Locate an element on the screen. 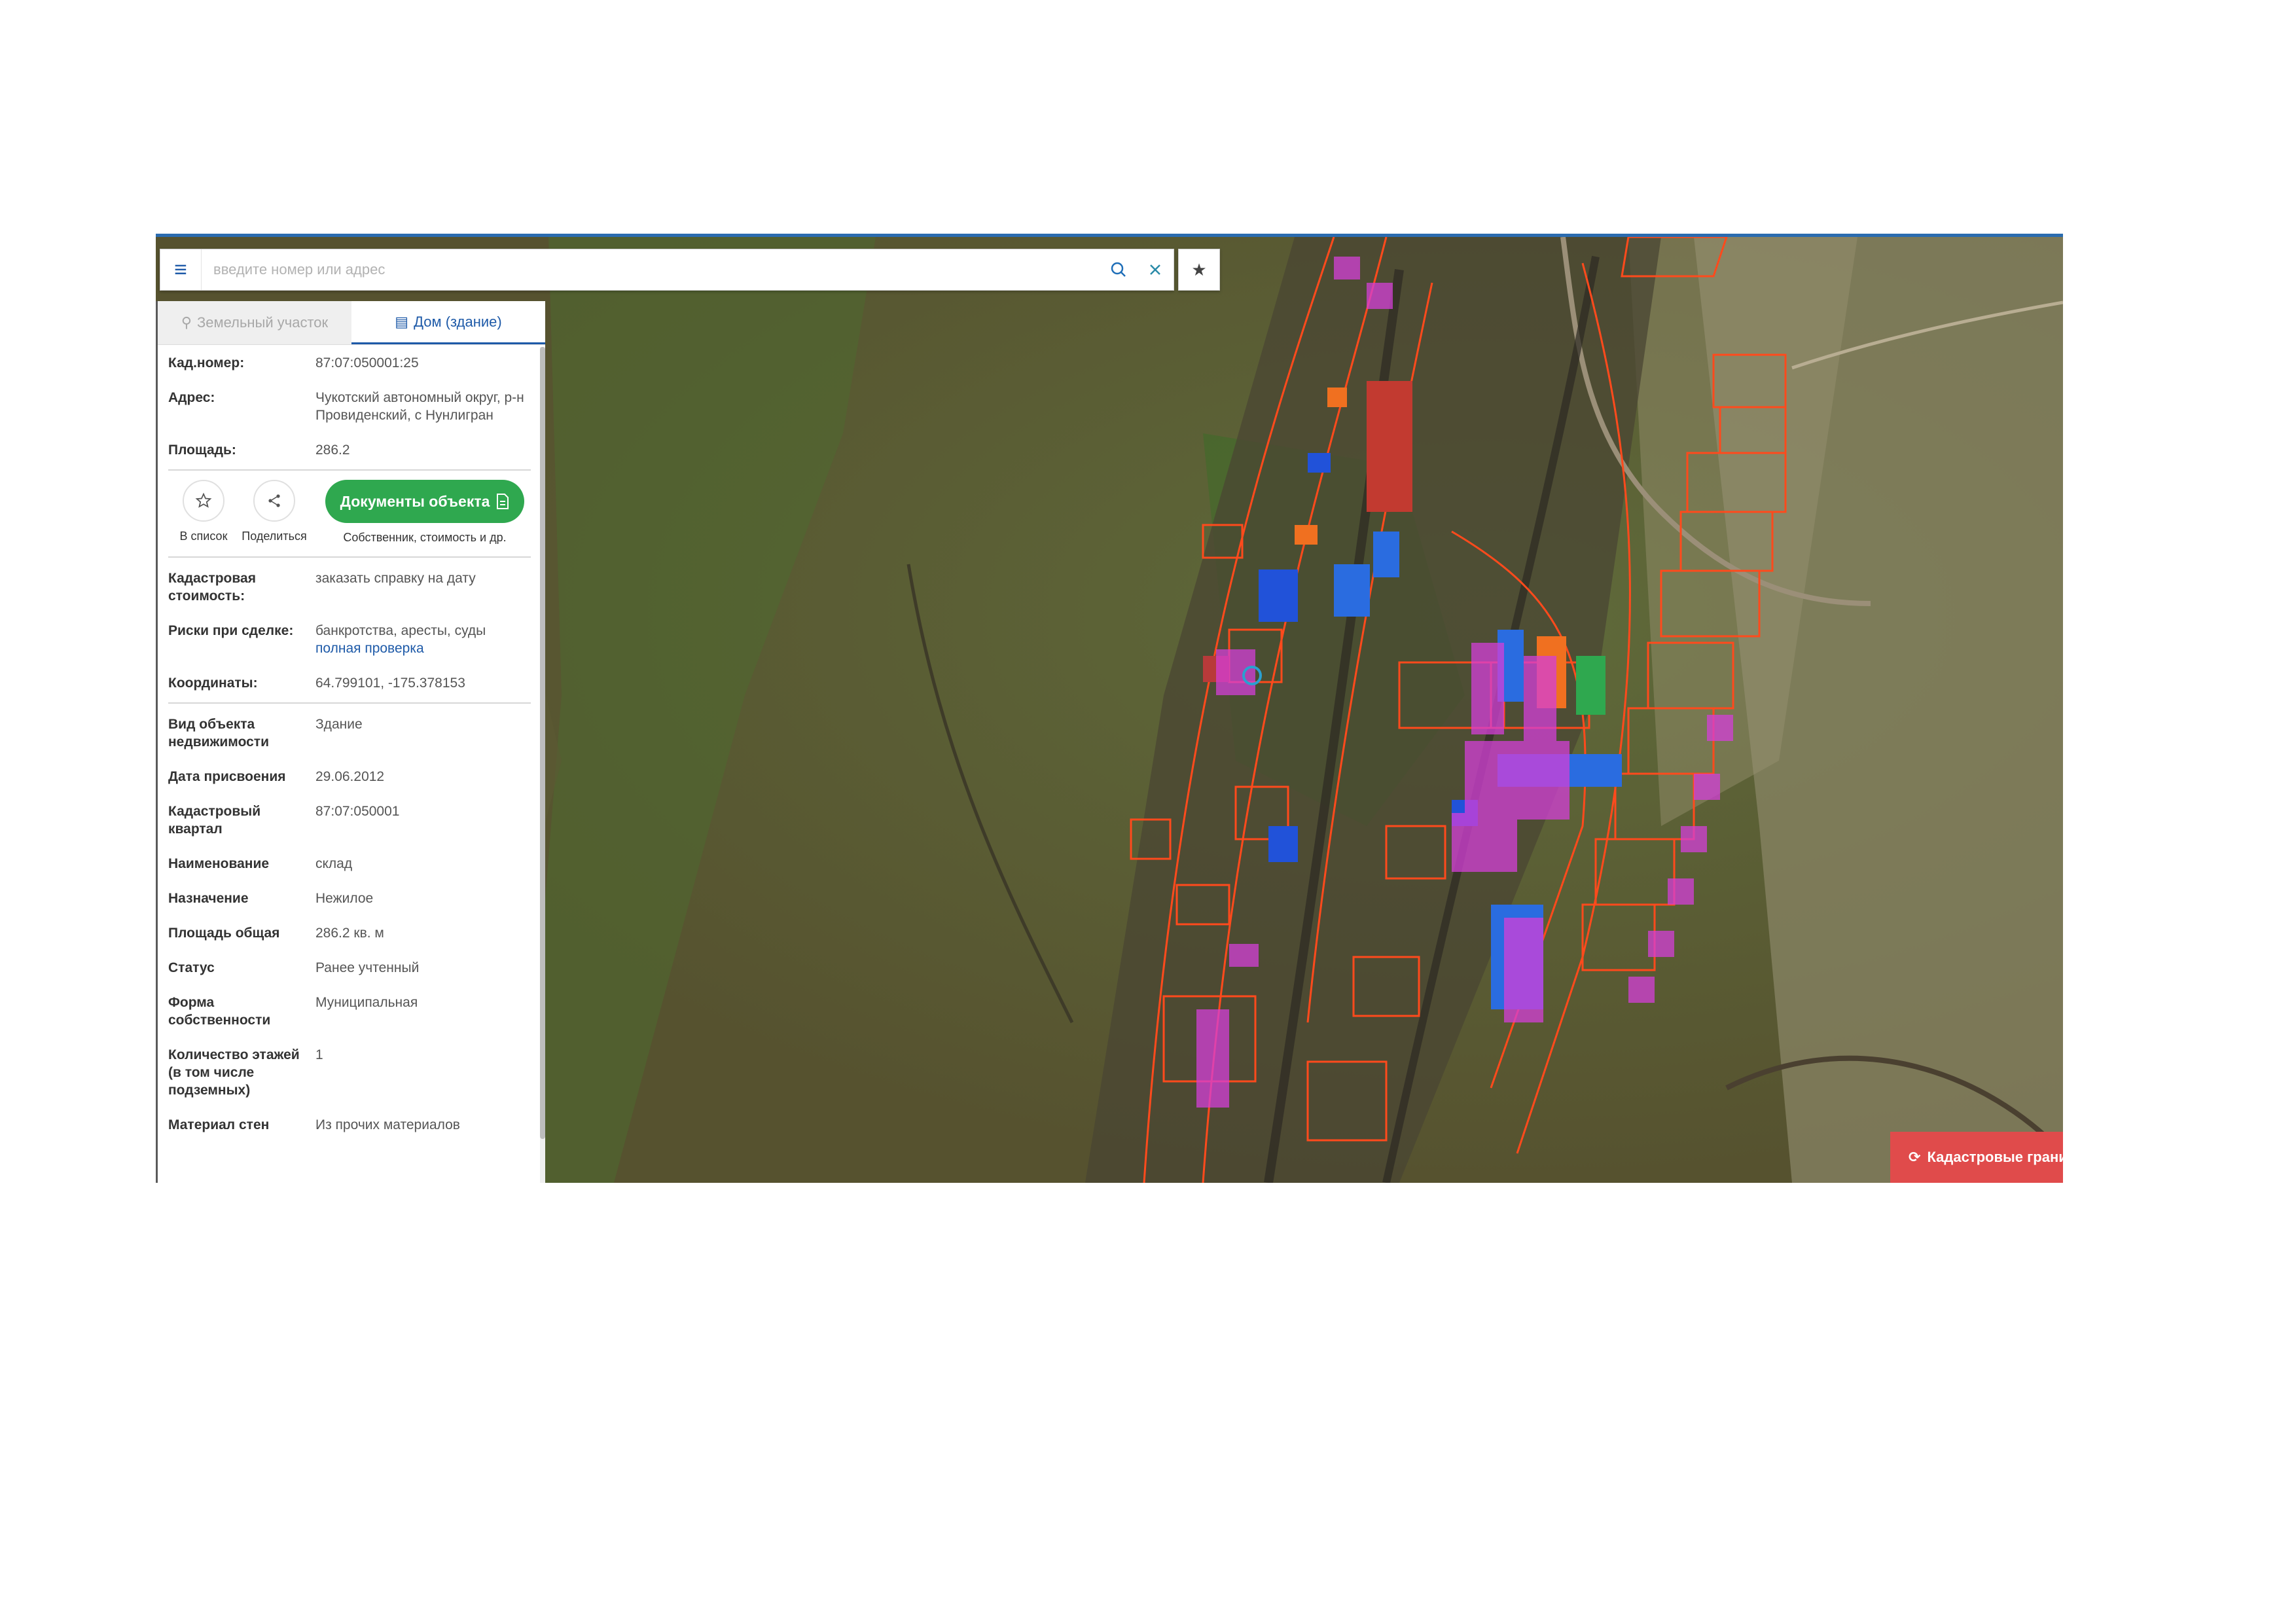 This screenshot has height=1624, width=2296. search-input is located at coordinates (651, 269).